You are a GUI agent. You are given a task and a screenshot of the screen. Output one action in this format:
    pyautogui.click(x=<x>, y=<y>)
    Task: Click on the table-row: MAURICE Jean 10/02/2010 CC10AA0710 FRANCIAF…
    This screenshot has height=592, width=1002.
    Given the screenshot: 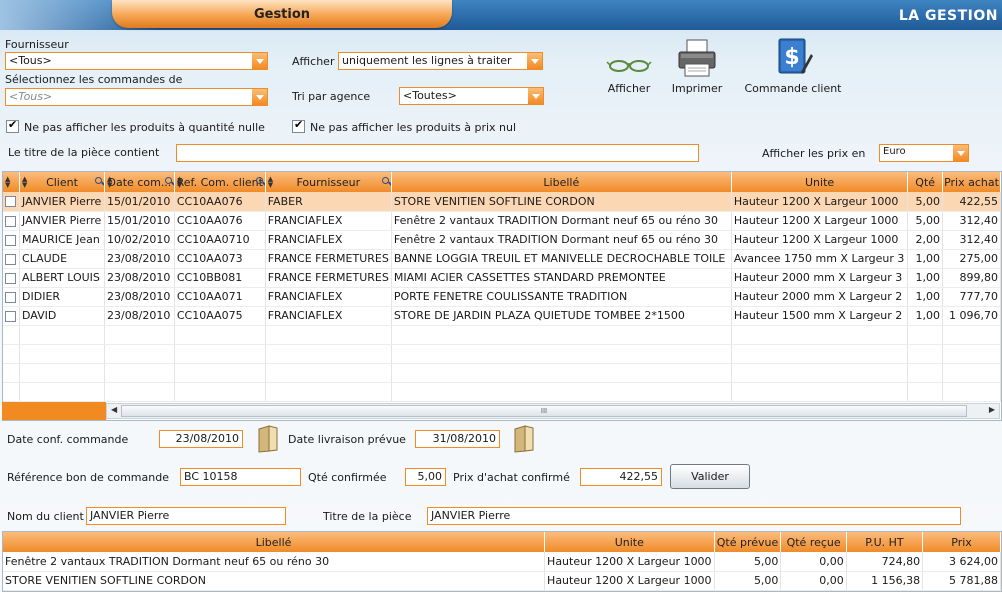 What is the action you would take?
    pyautogui.click(x=502, y=240)
    